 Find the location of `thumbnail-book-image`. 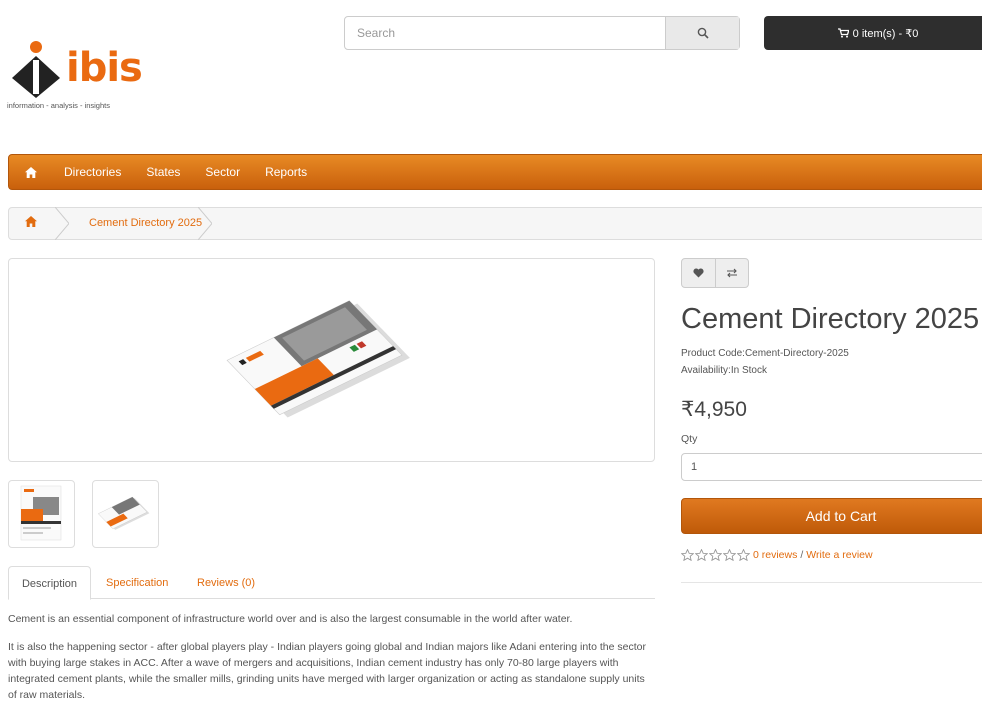

thumbnail-book-image is located at coordinates (123, 513).